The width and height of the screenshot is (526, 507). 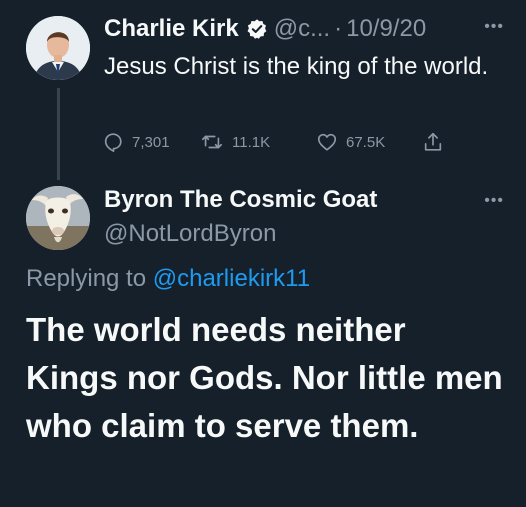 What do you see at coordinates (494, 201) in the screenshot?
I see `reply-more-options-icon: •••` at bounding box center [494, 201].